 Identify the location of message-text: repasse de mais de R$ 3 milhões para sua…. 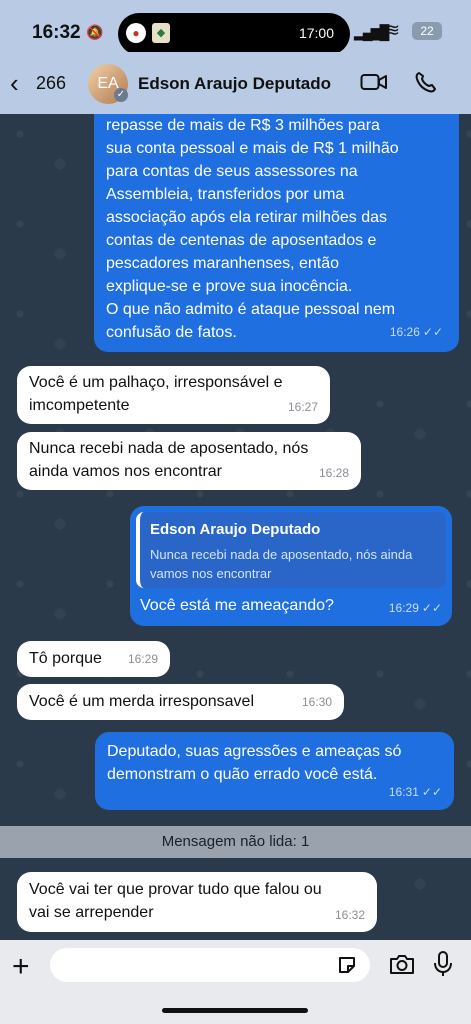
(252, 229).